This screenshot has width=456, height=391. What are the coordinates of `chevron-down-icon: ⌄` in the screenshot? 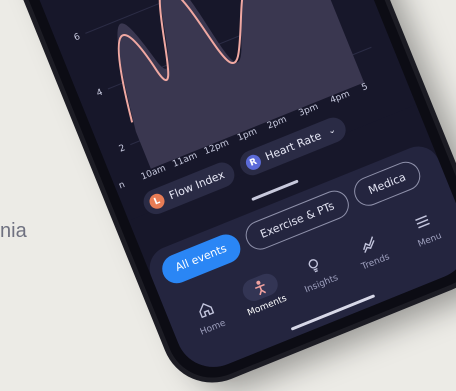 It's located at (331, 131).